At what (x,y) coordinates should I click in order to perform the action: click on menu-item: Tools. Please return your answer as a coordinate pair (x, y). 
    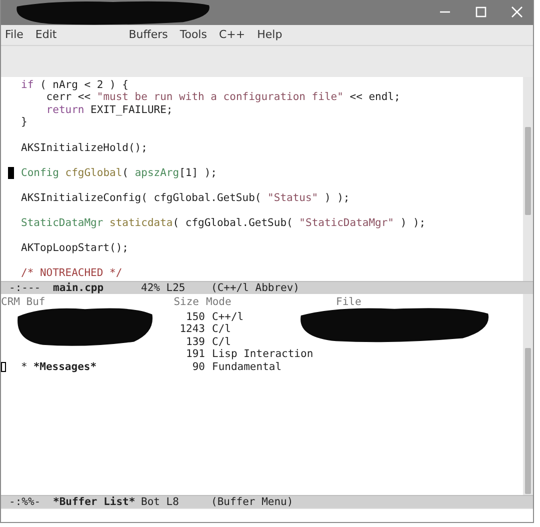
    Looking at the image, I should click on (193, 35).